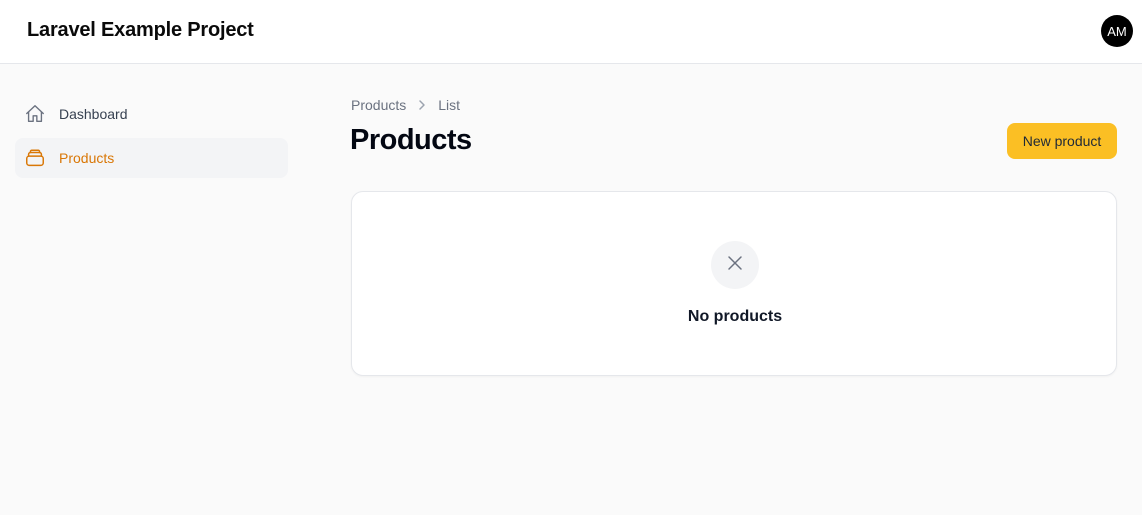 Image resolution: width=1142 pixels, height=515 pixels. Describe the element at coordinates (571, 32) in the screenshot. I see `top-bar: Laravel Example Project AM` at that location.